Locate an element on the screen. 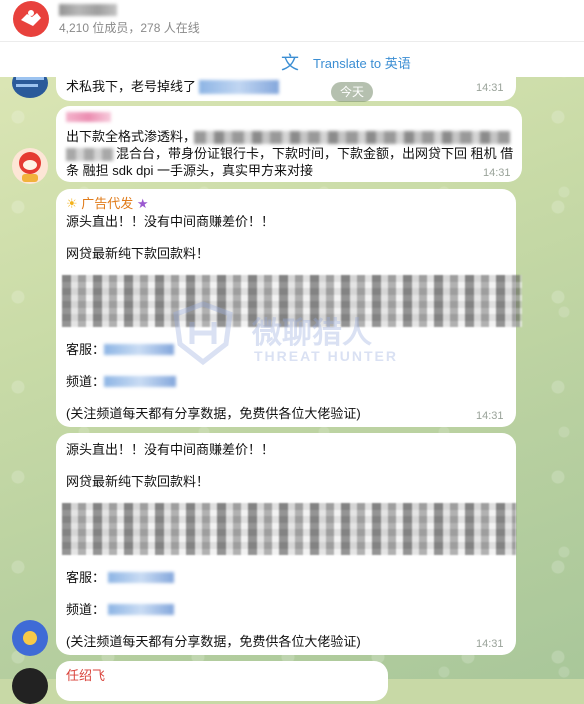 Image resolution: width=584 pixels, height=704 pixels. group-title is located at coordinates (88, 11).